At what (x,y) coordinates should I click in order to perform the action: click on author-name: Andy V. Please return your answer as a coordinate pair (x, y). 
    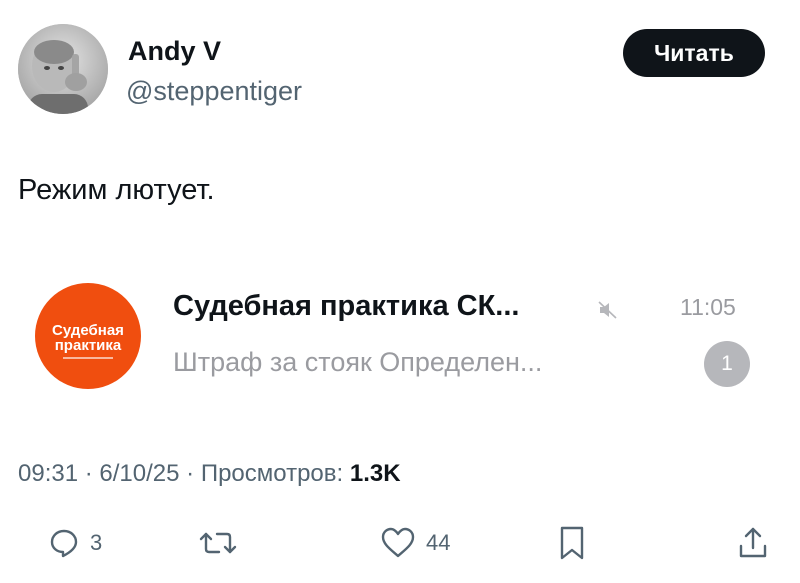
    Looking at the image, I should click on (174, 51).